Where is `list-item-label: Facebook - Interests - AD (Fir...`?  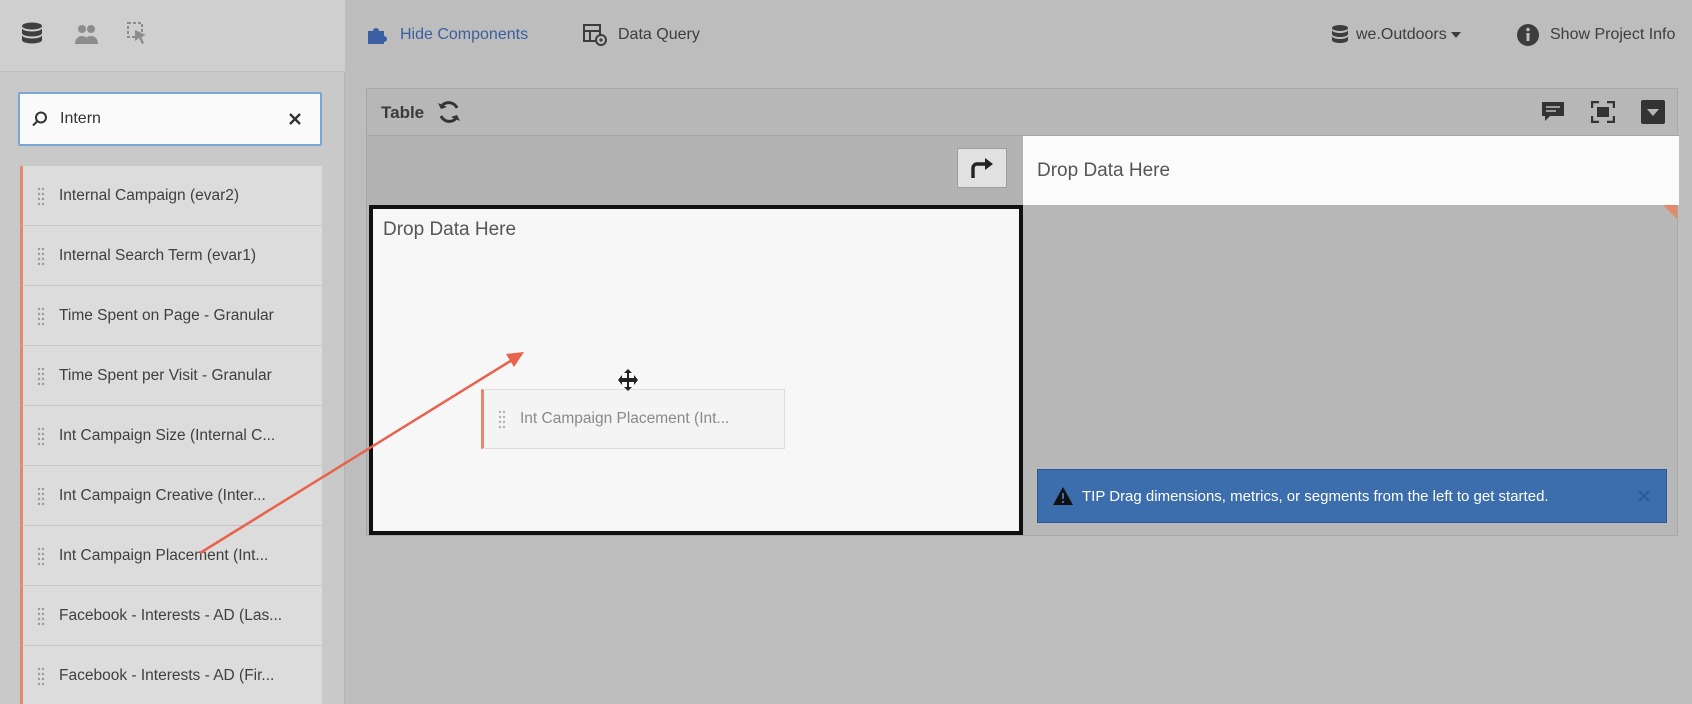
list-item-label: Facebook - Interests - AD (Fir... is located at coordinates (167, 675).